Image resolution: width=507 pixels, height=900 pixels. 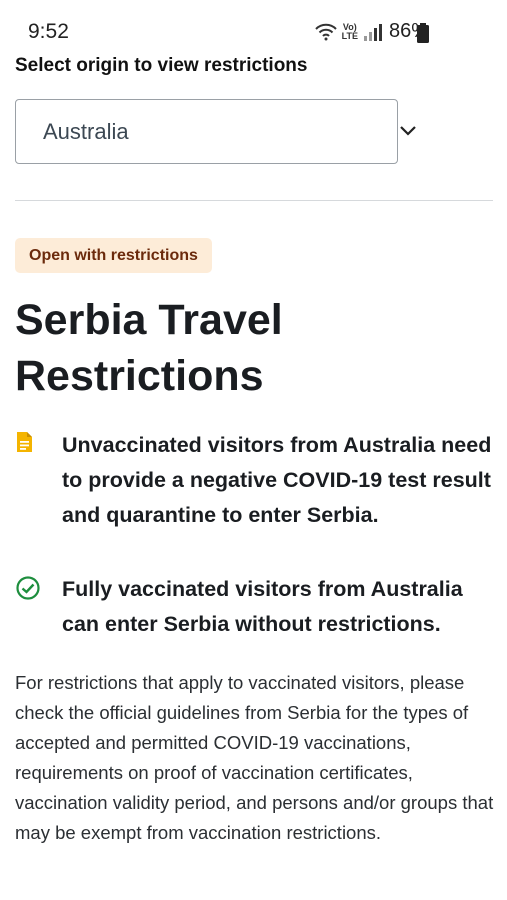 I want to click on signal-icon, so click(x=372, y=32).